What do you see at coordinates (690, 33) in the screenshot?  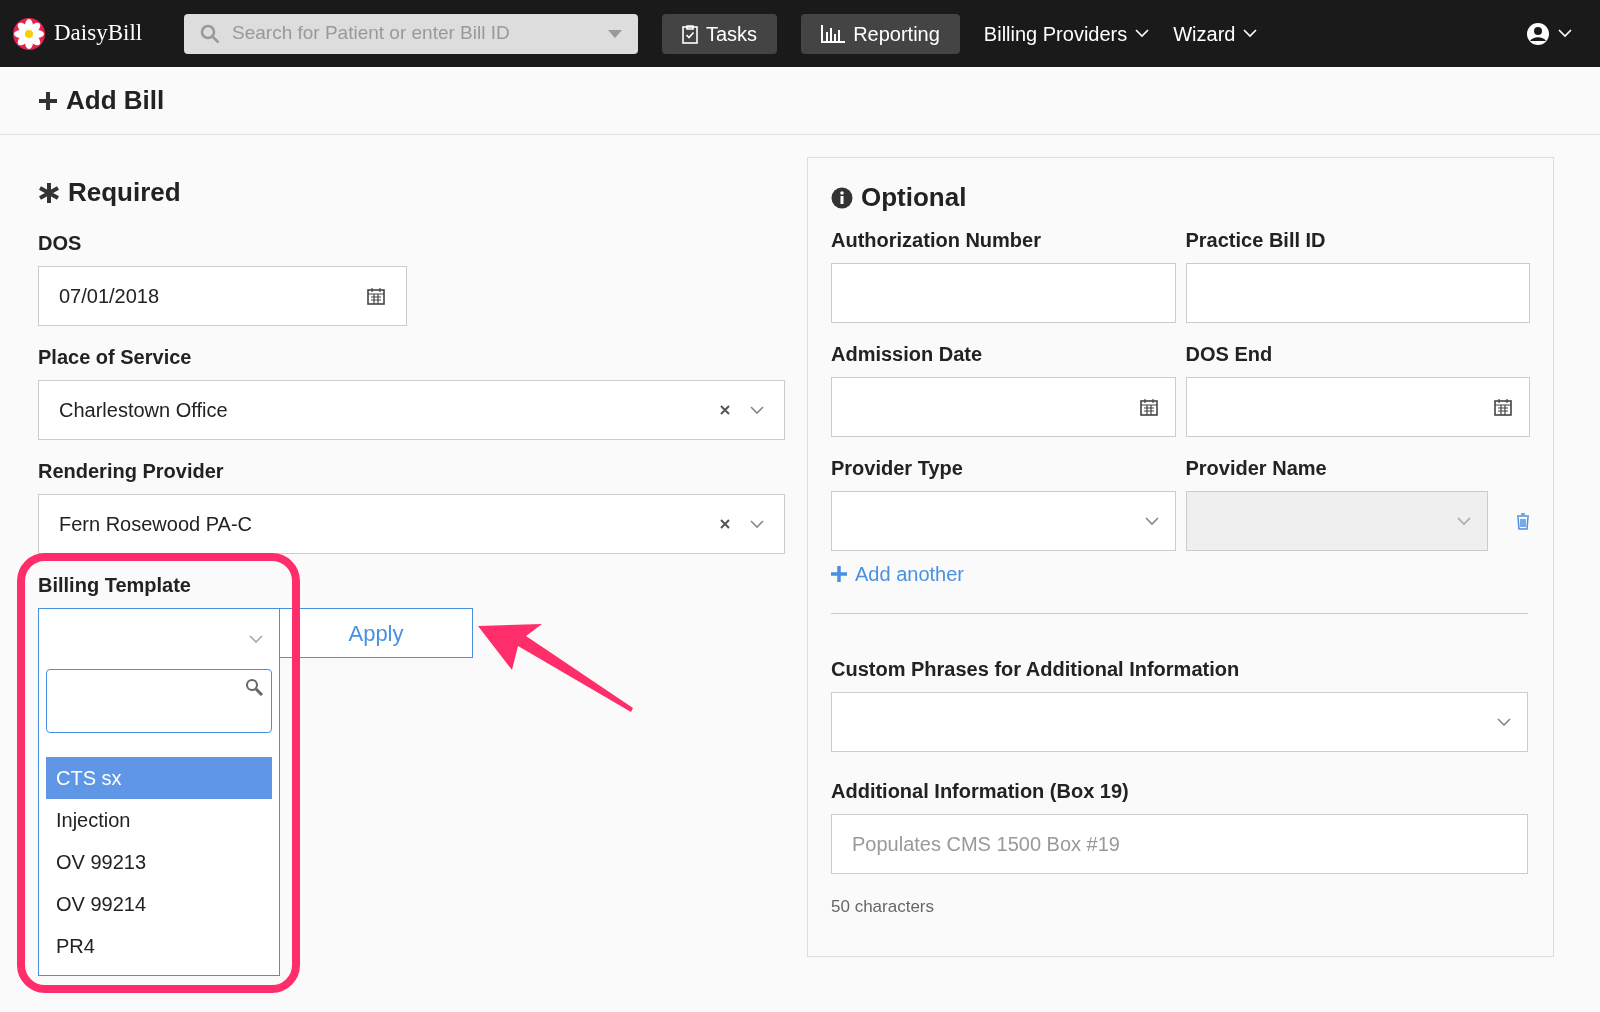 I see `clipboard-icon` at bounding box center [690, 33].